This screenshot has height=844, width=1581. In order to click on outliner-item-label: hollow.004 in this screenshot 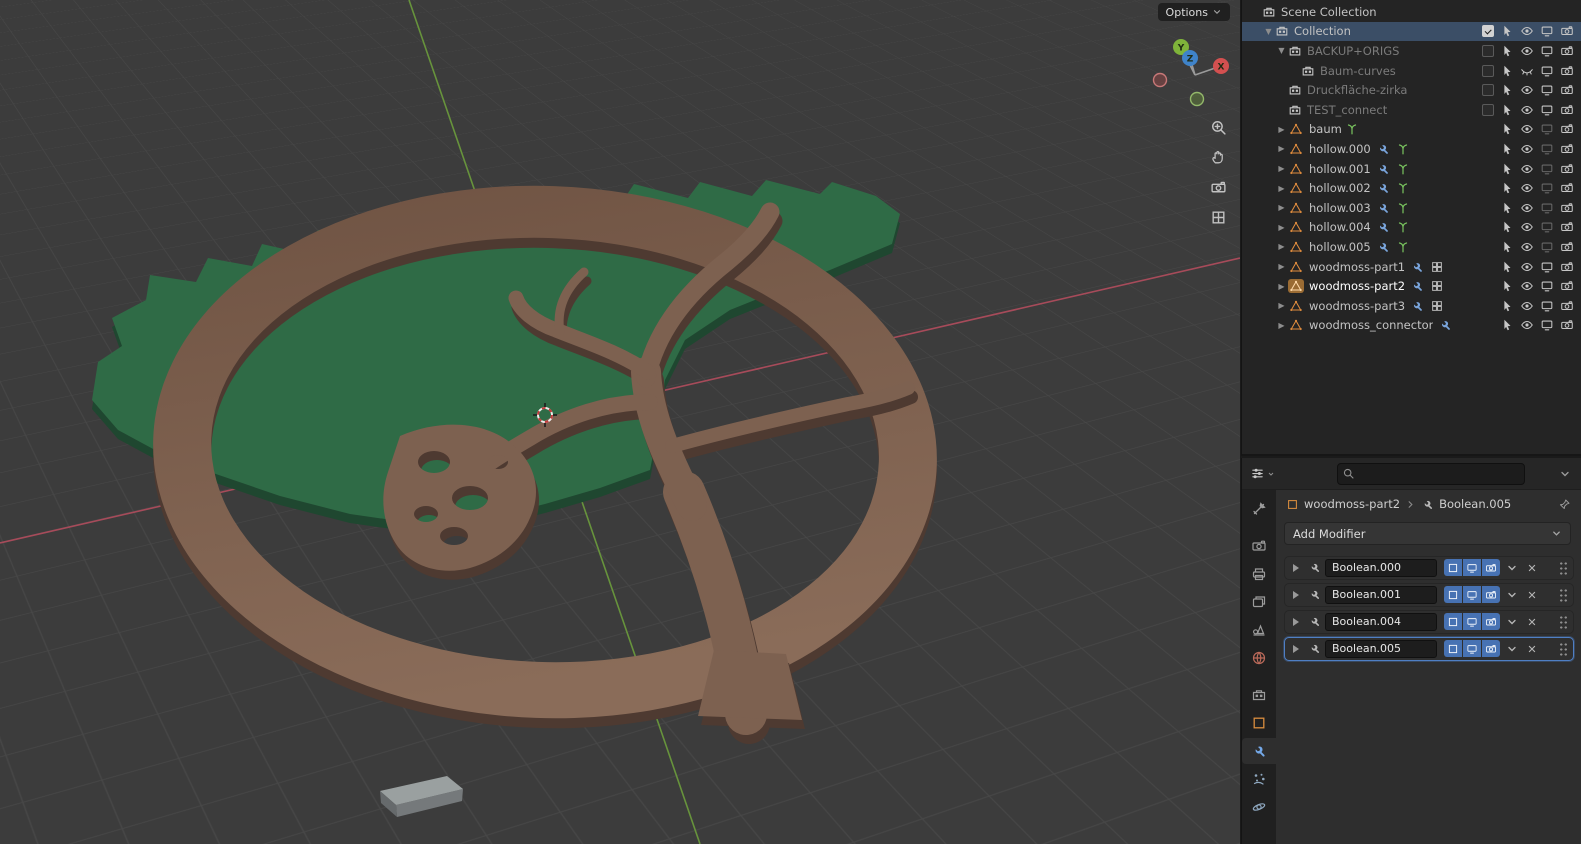, I will do `click(1340, 227)`.